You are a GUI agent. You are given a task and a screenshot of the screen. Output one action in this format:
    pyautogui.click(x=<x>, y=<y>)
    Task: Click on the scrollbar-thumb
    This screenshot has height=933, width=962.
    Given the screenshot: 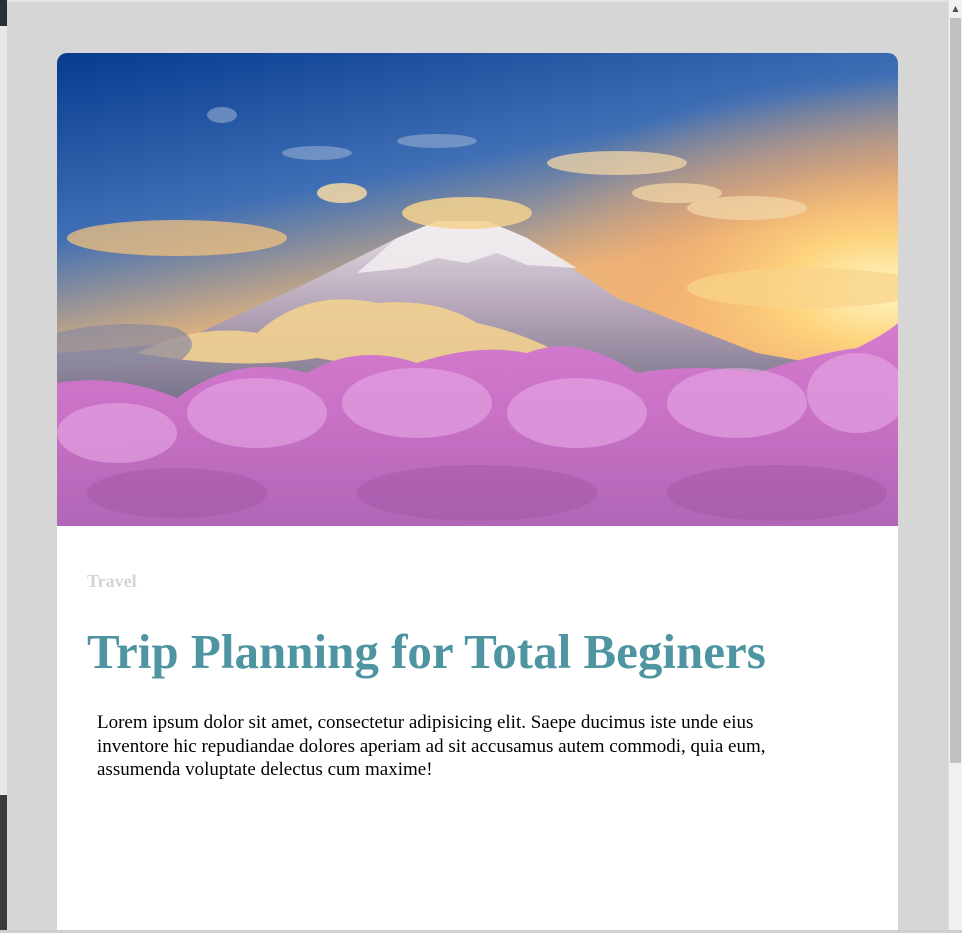 What is the action you would take?
    pyautogui.click(x=955, y=390)
    